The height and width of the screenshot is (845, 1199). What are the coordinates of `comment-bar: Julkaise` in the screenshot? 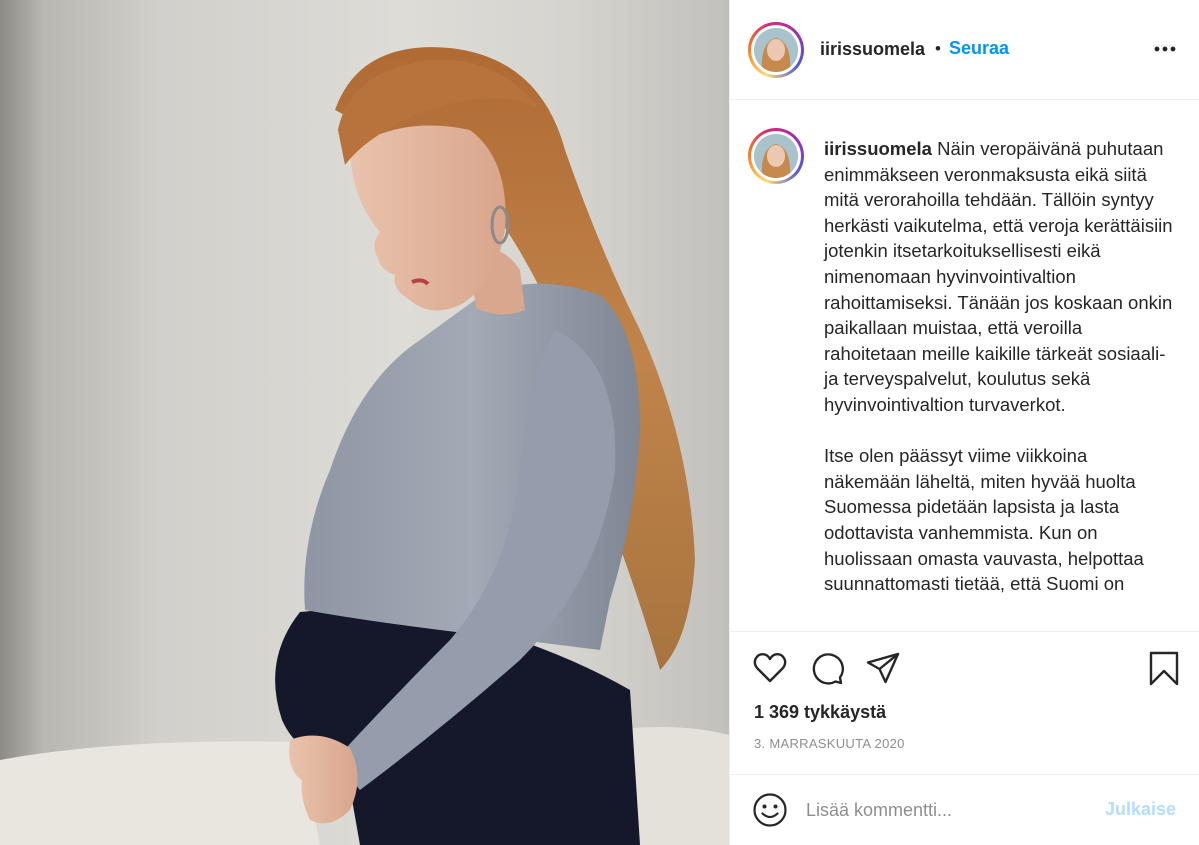 It's located at (964, 809).